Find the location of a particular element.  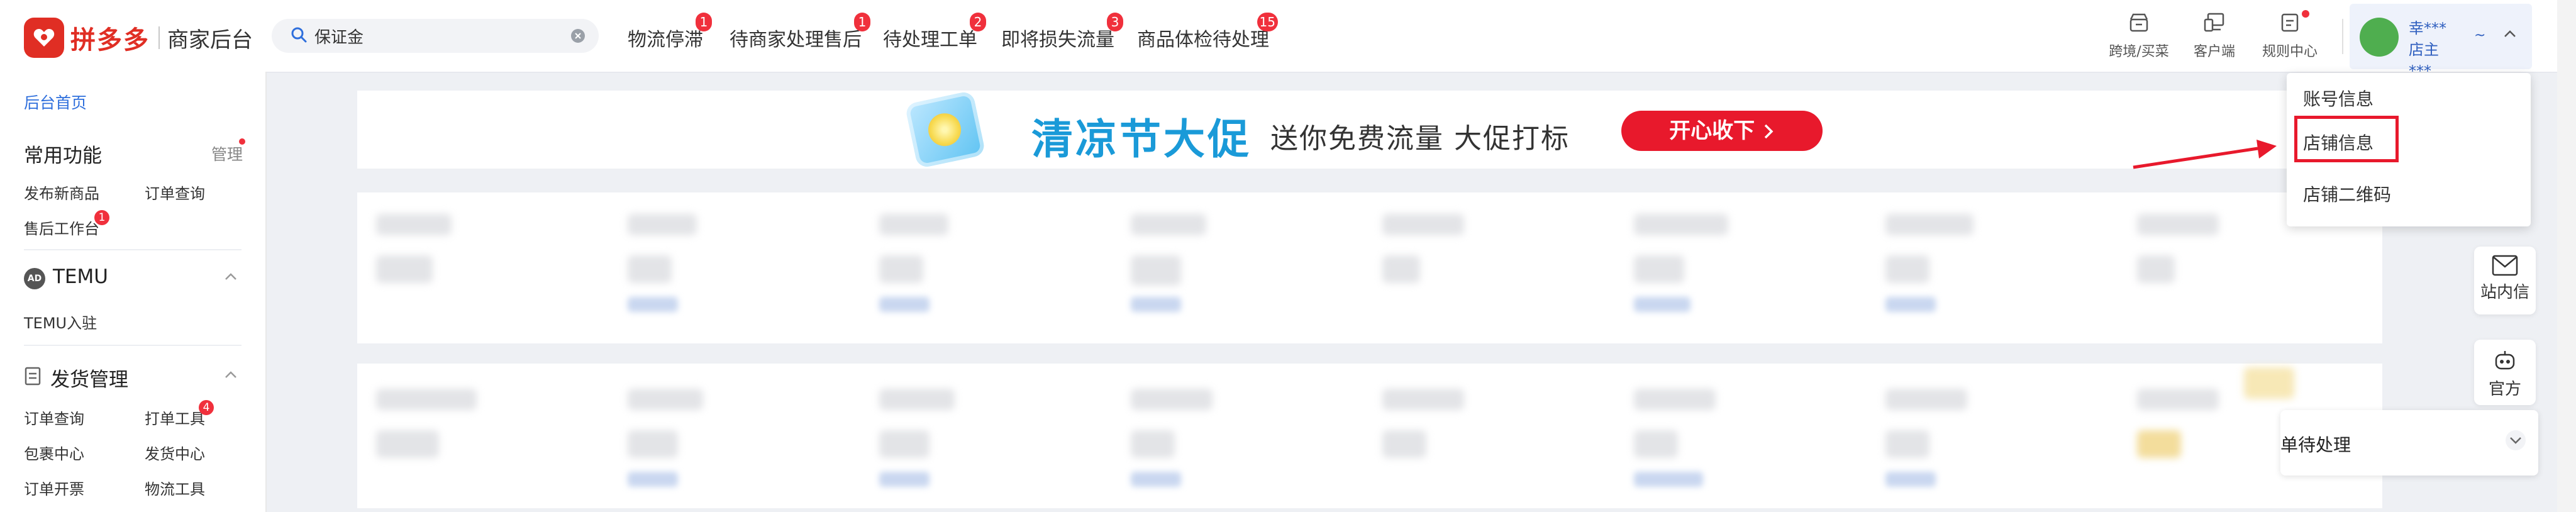

mail-icon is located at coordinates (2505, 263).